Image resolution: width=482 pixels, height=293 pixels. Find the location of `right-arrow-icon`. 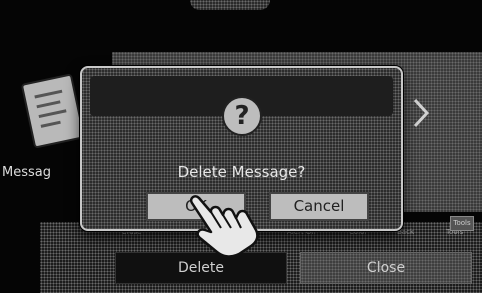

right-arrow-icon is located at coordinates (421, 113).